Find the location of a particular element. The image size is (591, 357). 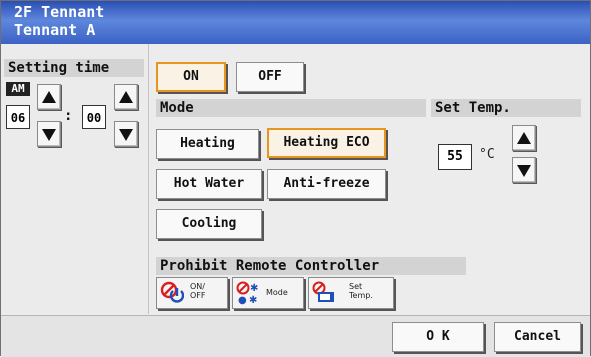

set-temp-value: 55 is located at coordinates (455, 157).